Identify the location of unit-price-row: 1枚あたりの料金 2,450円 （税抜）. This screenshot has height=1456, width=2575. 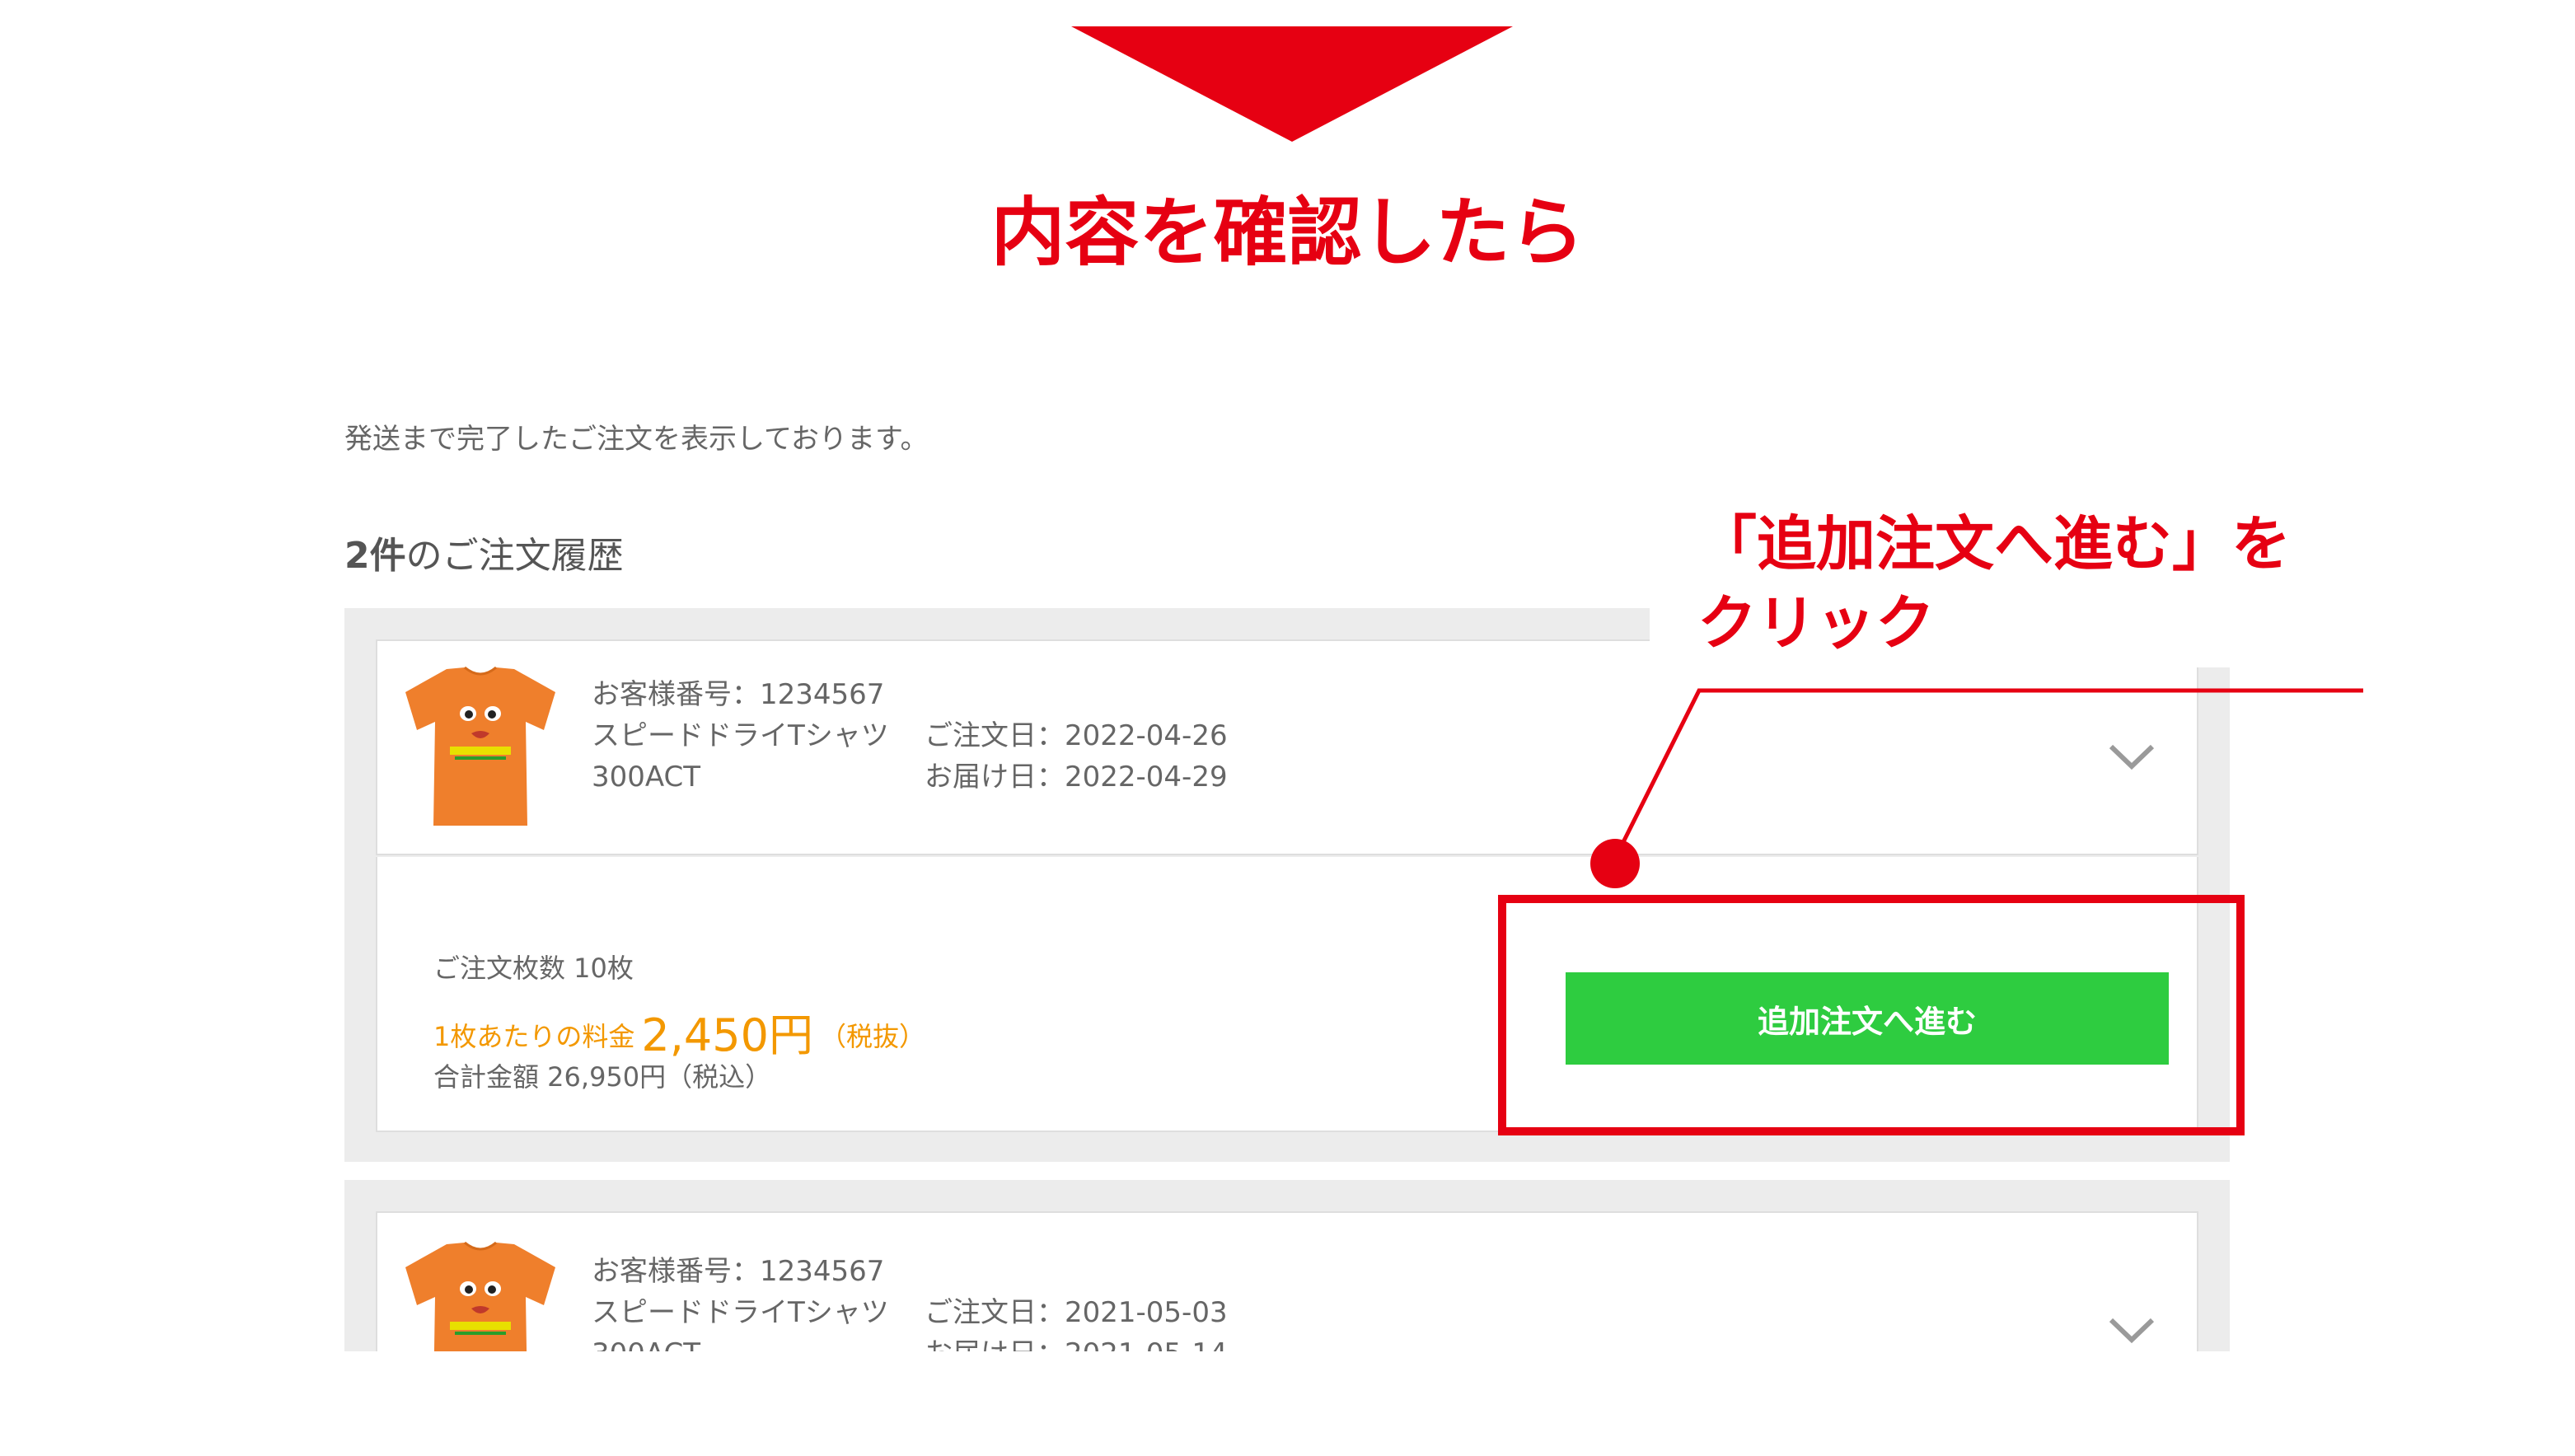
(679, 1031).